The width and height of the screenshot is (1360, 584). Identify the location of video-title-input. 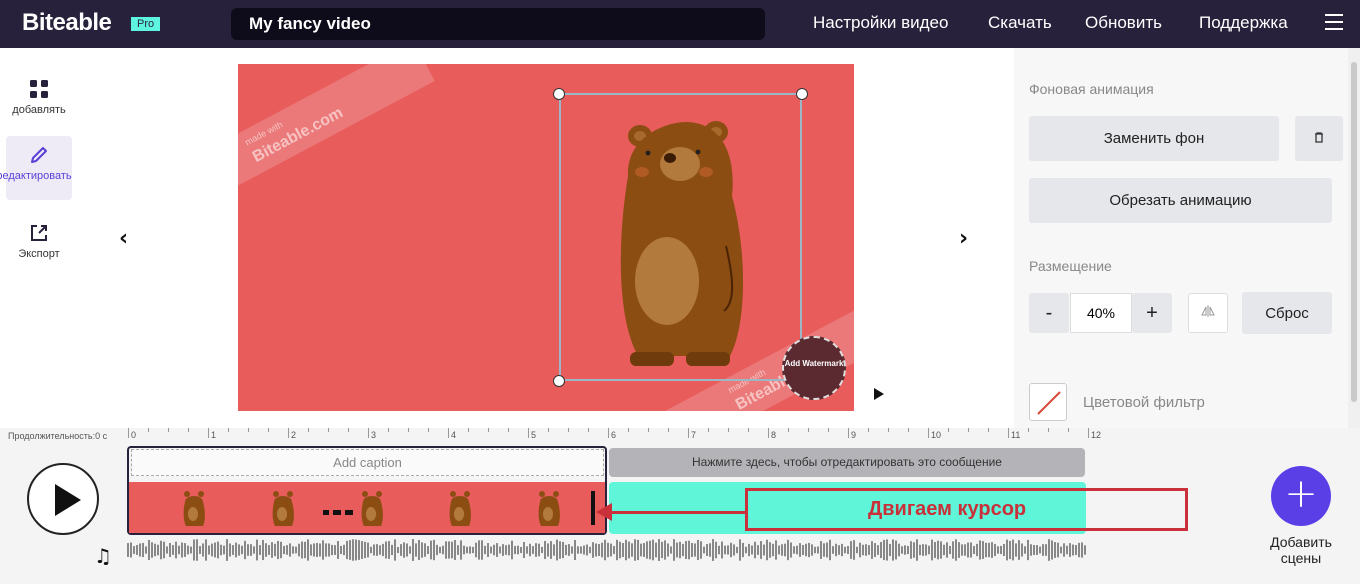
(498, 24).